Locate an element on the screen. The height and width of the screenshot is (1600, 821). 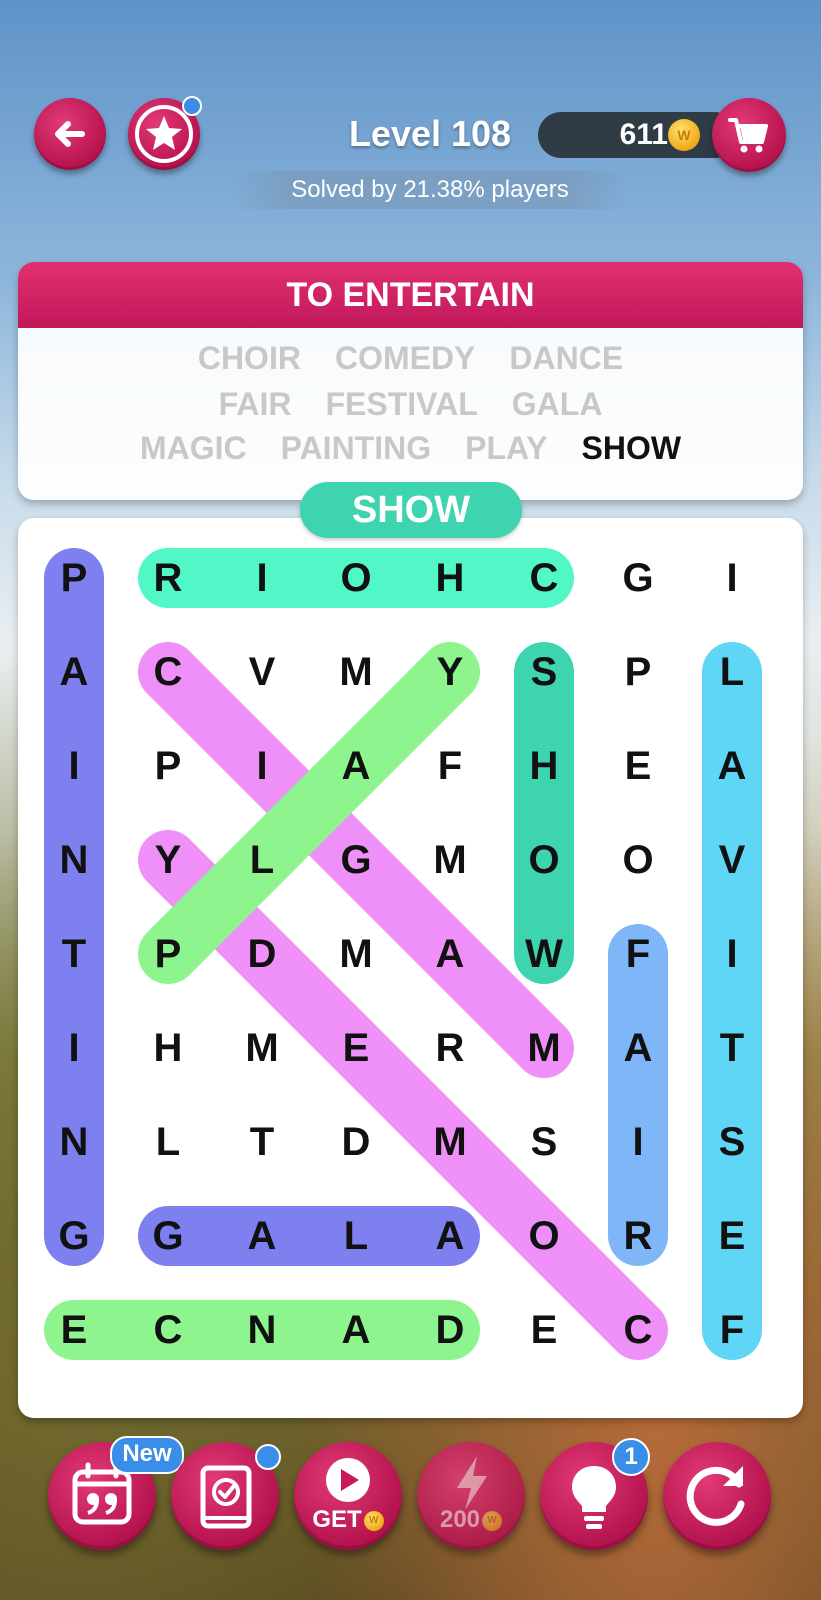
shuffle-button is located at coordinates (717, 1496).